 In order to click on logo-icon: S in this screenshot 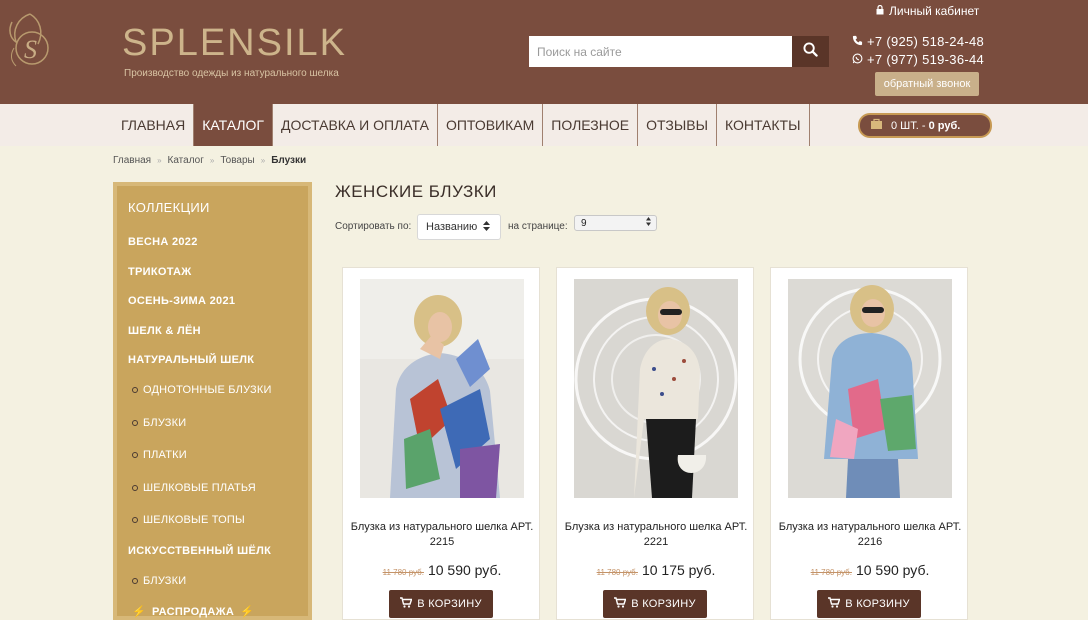, I will do `click(30, 41)`.